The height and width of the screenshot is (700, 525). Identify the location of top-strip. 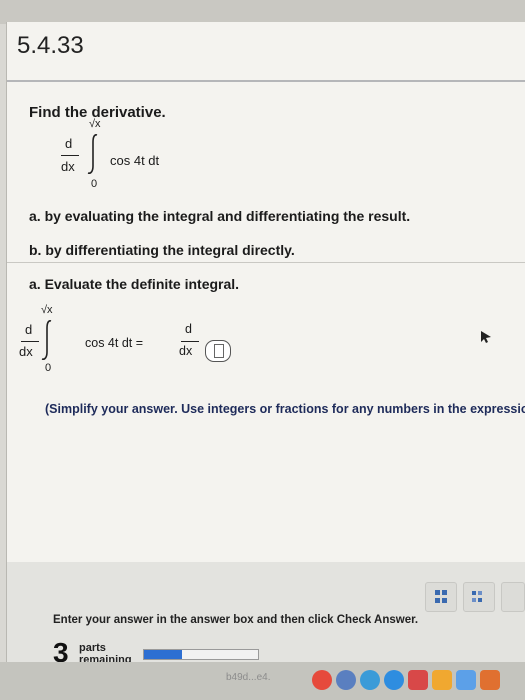
(262, 12).